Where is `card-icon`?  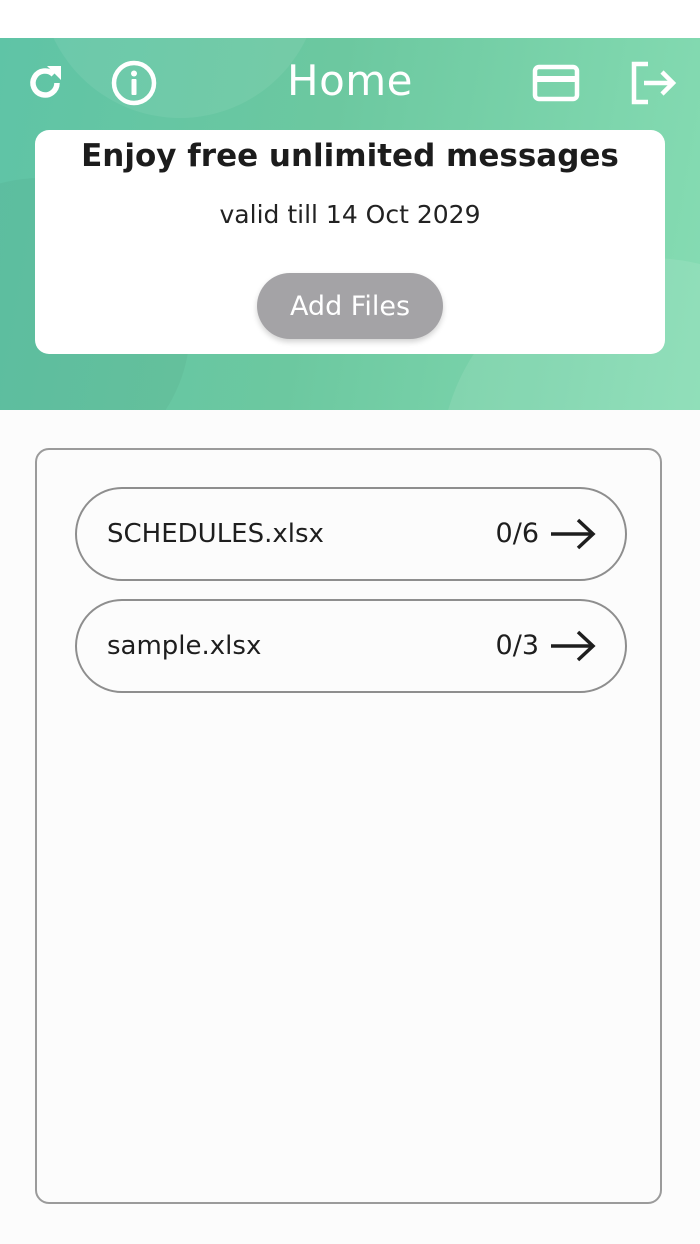 card-icon is located at coordinates (556, 83).